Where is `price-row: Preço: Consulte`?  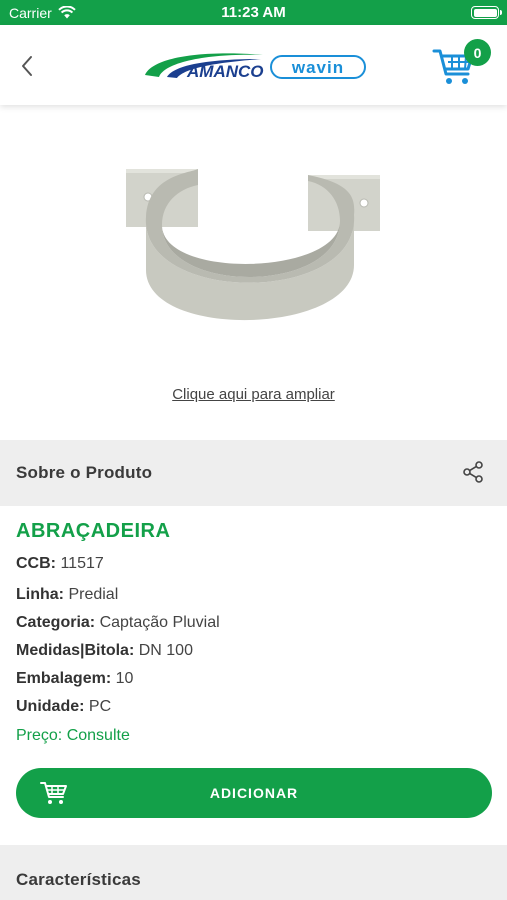 price-row: Preço: Consulte is located at coordinates (73, 736).